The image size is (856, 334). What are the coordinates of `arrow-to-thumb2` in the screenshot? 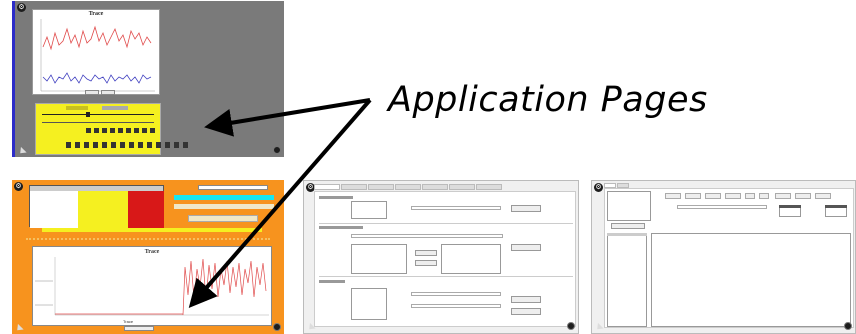 It's located at (280, 203).